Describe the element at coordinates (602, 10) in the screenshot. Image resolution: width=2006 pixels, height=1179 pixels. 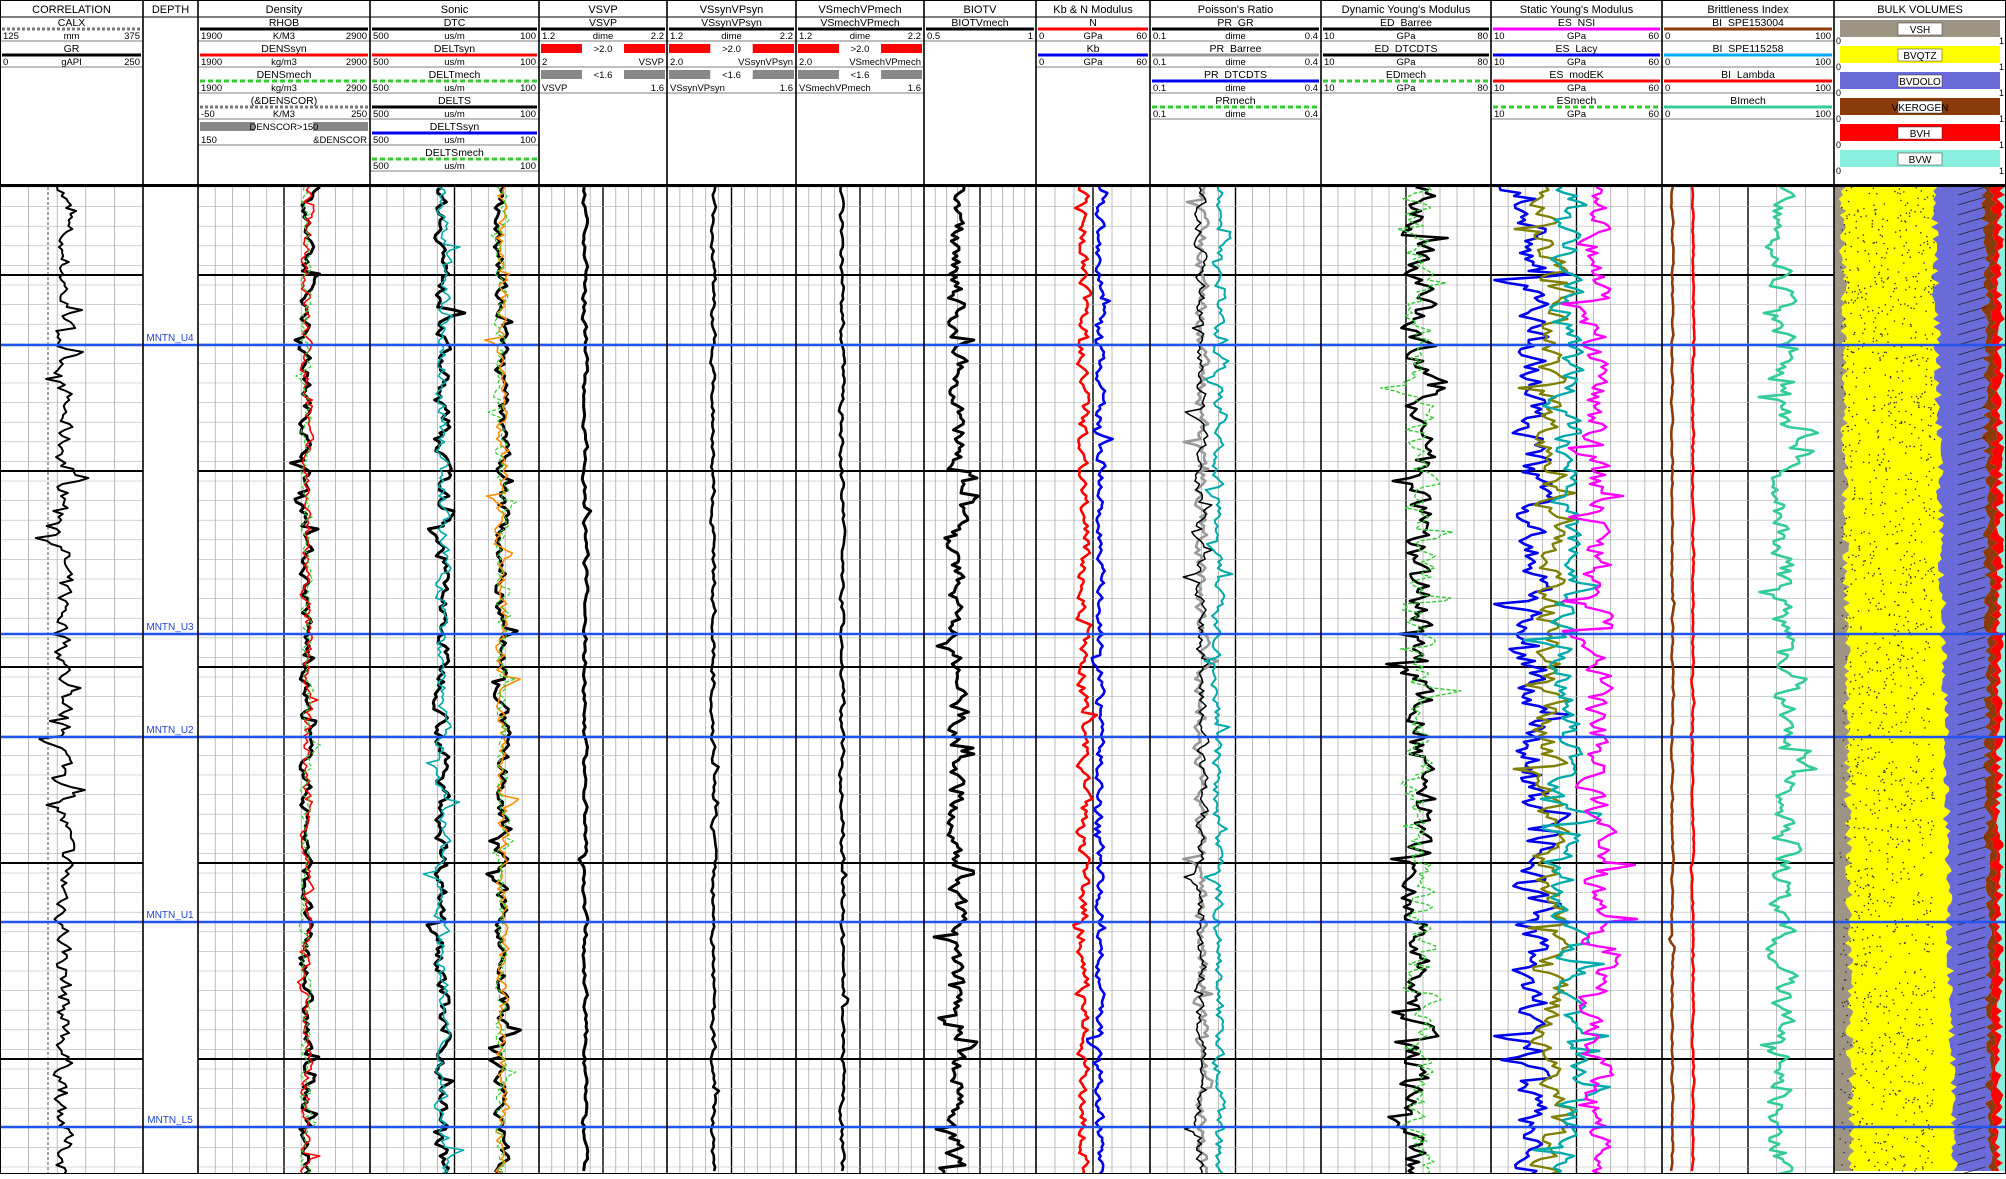
I see `track-title: VSVP` at that location.